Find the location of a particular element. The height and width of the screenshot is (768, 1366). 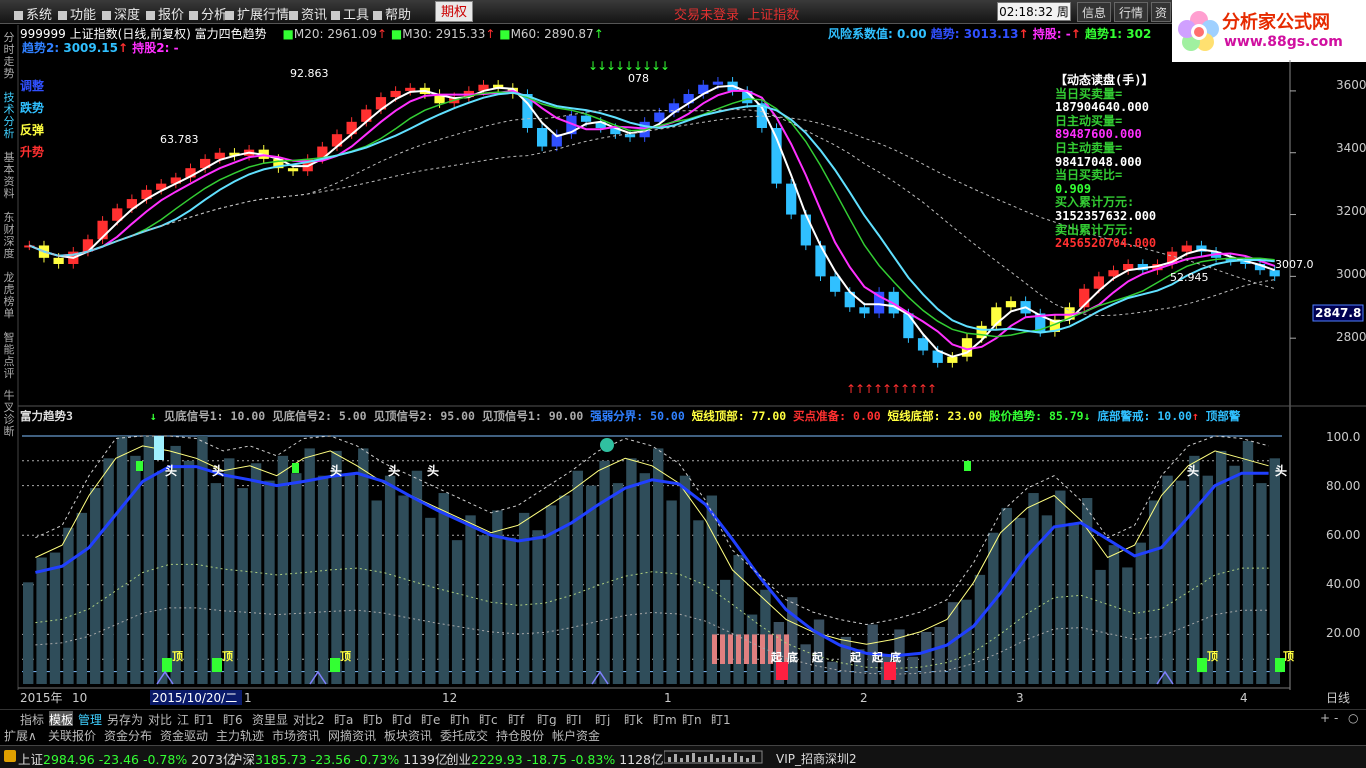

extension-tab: 主力轨迹 is located at coordinates (240, 735).